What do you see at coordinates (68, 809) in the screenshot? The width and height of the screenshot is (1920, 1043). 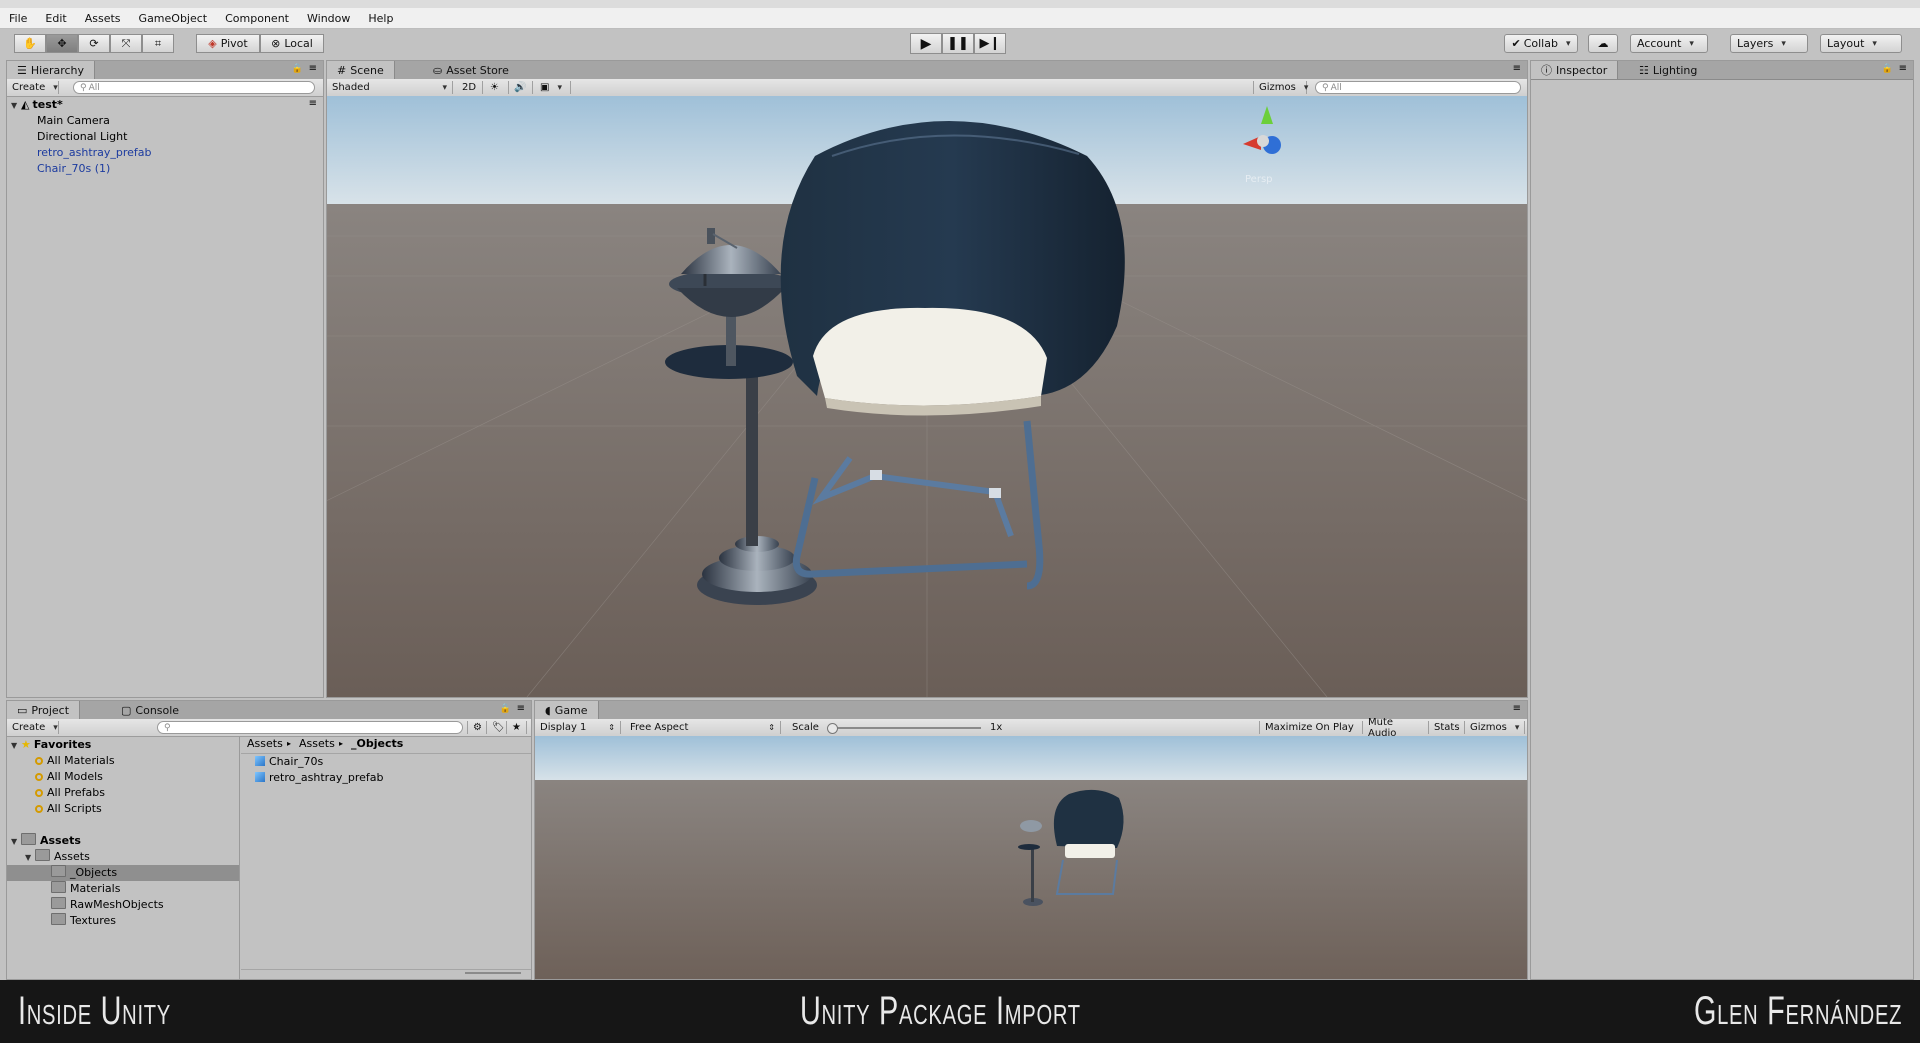 I see `favorite-item: All Scripts` at bounding box center [68, 809].